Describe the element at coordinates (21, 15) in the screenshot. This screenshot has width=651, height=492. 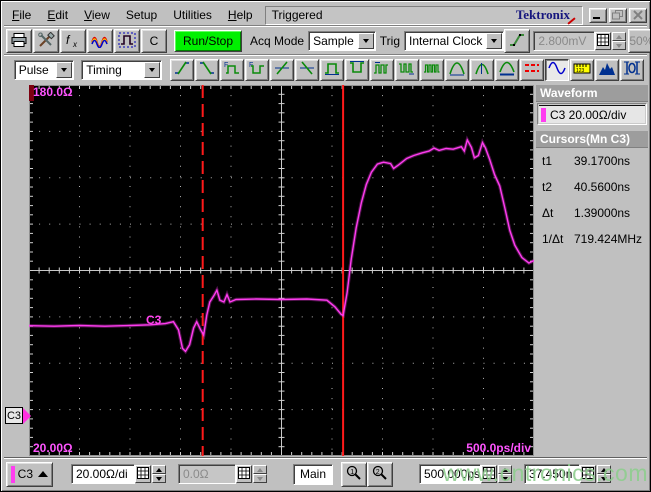
I see `menu-item-file: File` at that location.